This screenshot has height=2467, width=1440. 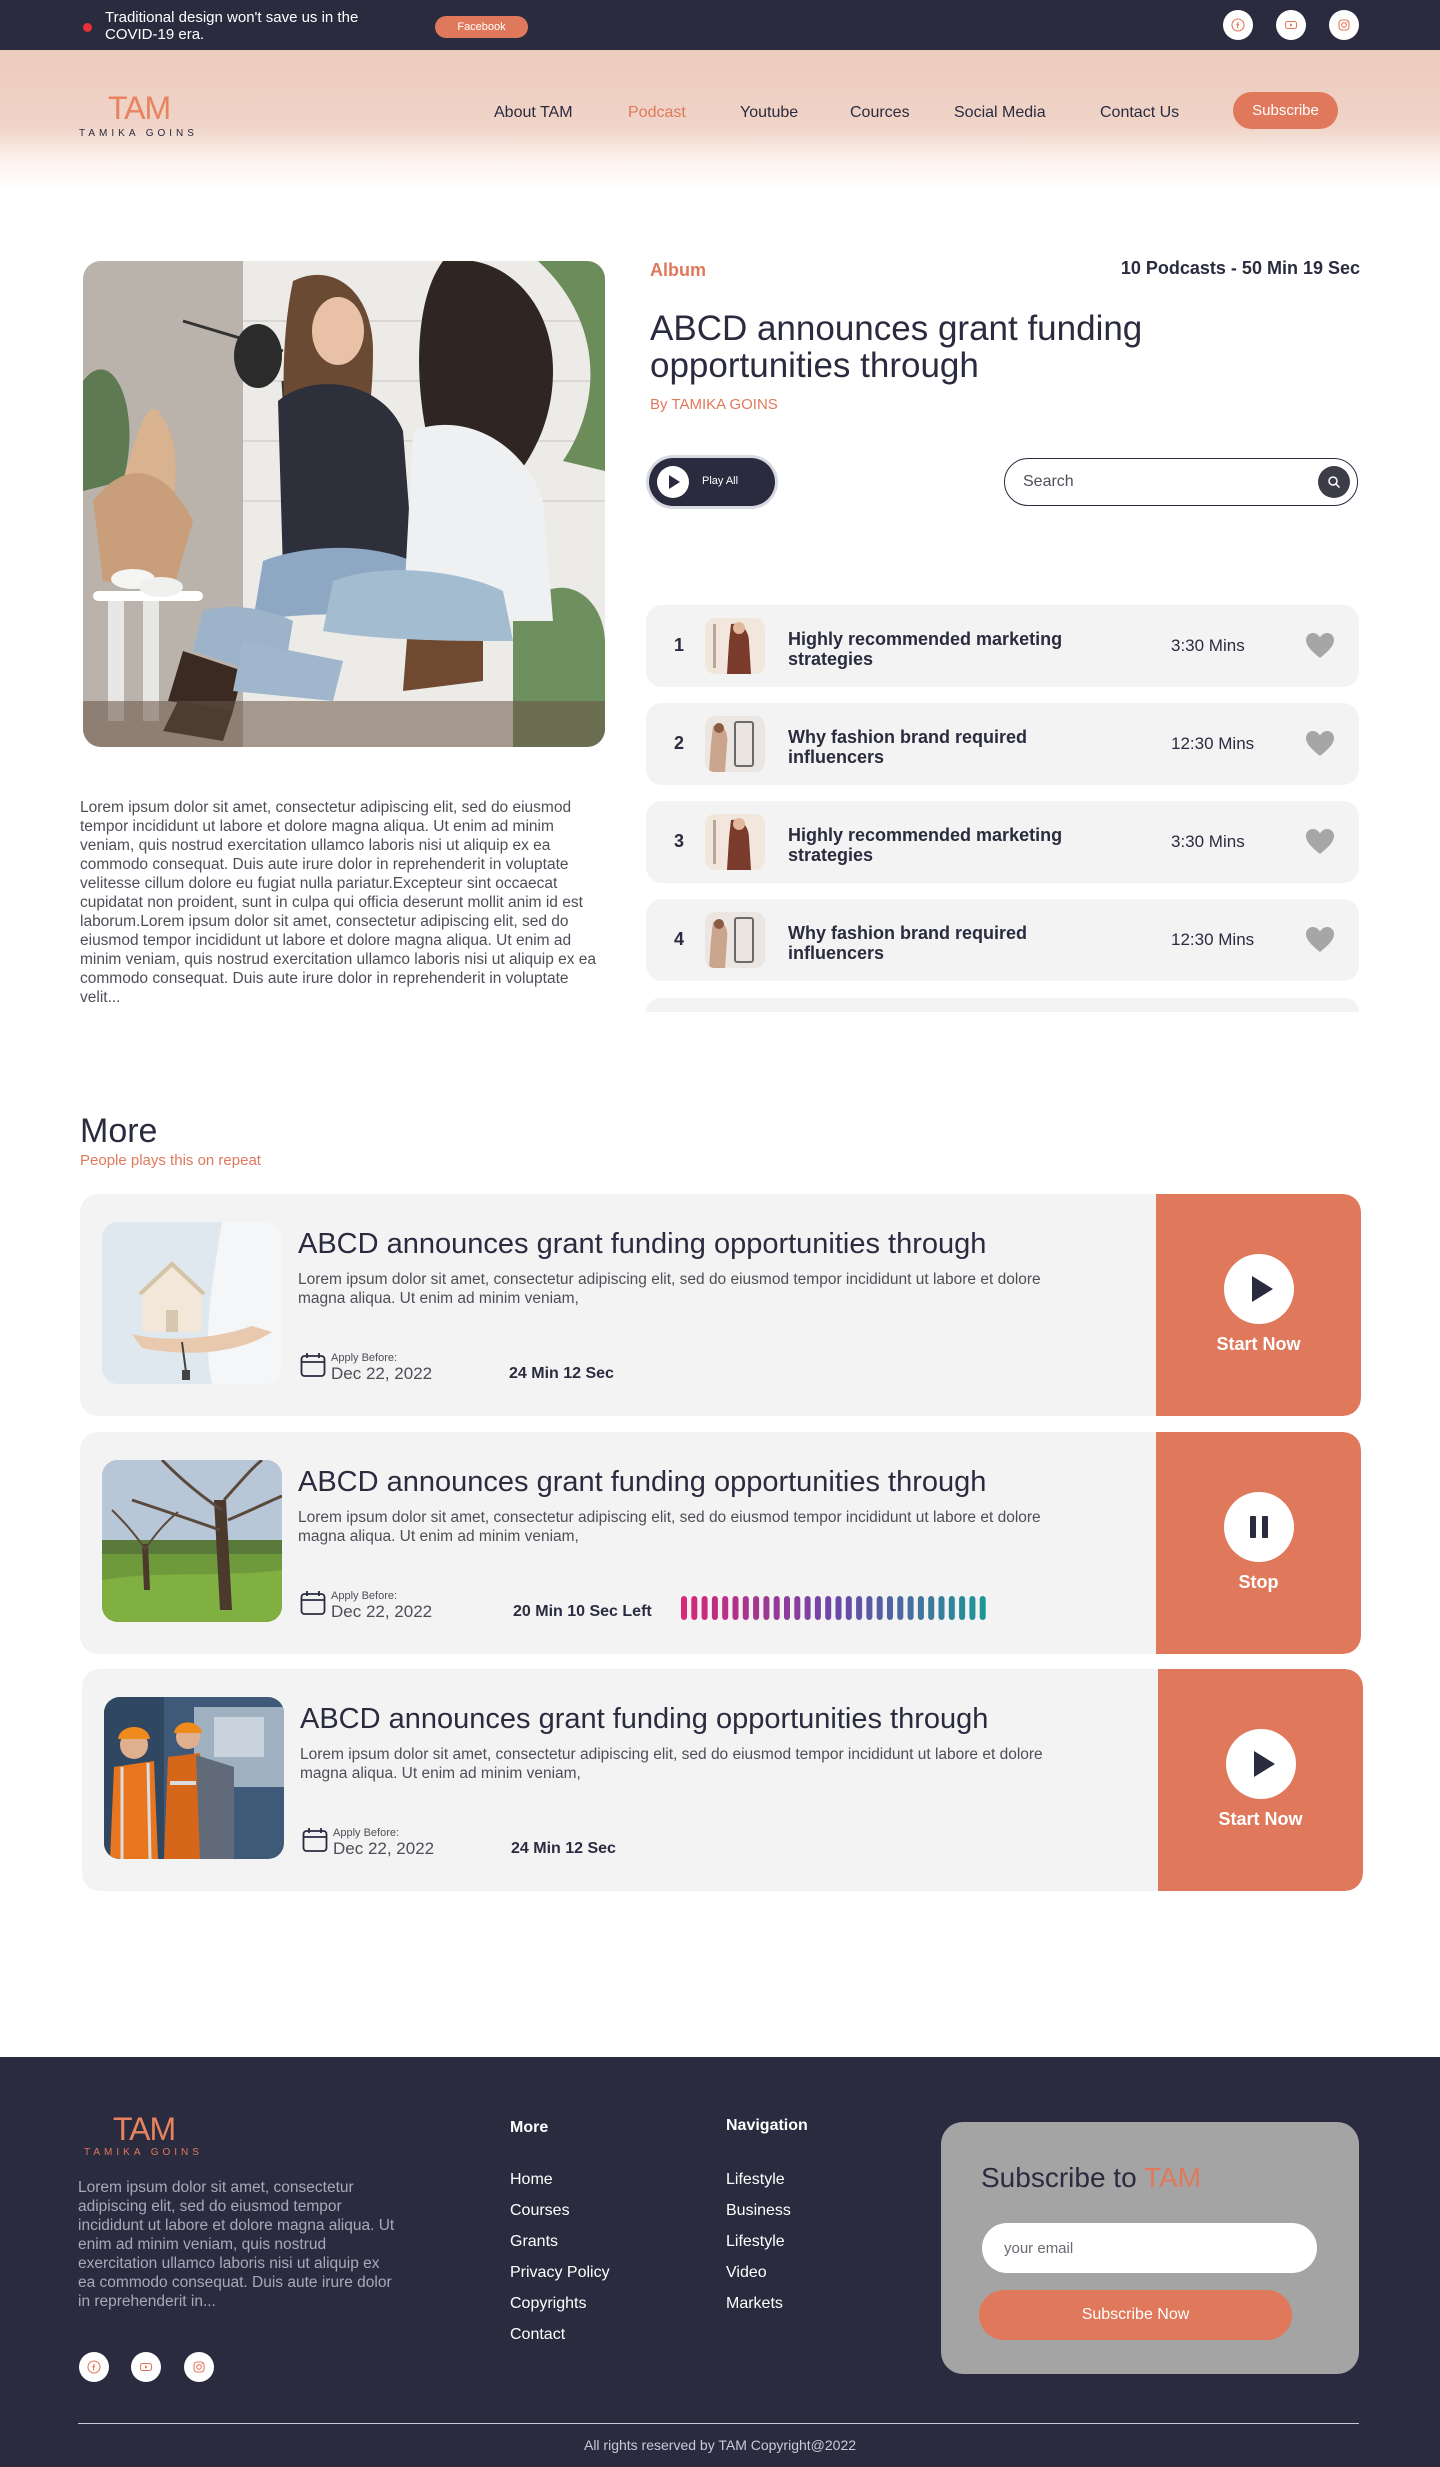 What do you see at coordinates (714, 404) in the screenshot?
I see `album-author: By TAMIKA GOINS` at bounding box center [714, 404].